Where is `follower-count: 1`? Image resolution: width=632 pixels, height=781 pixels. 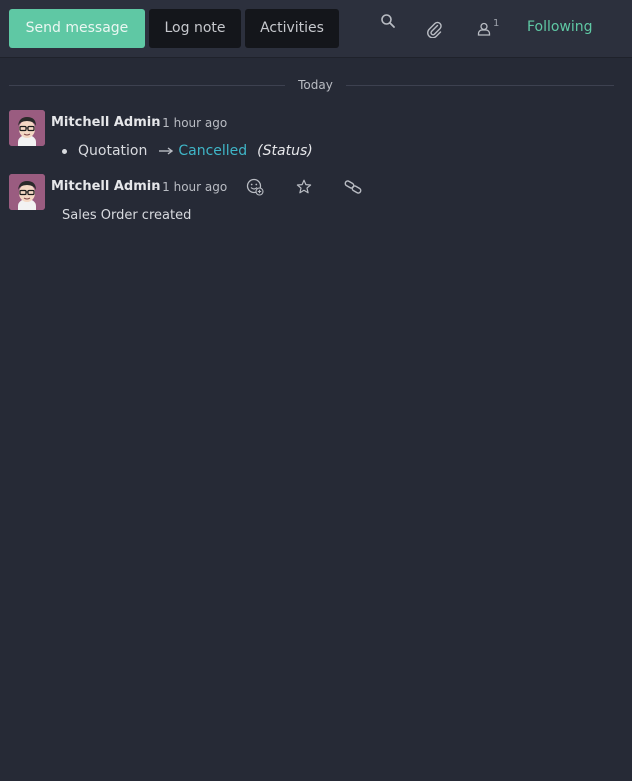 follower-count: 1 is located at coordinates (496, 23).